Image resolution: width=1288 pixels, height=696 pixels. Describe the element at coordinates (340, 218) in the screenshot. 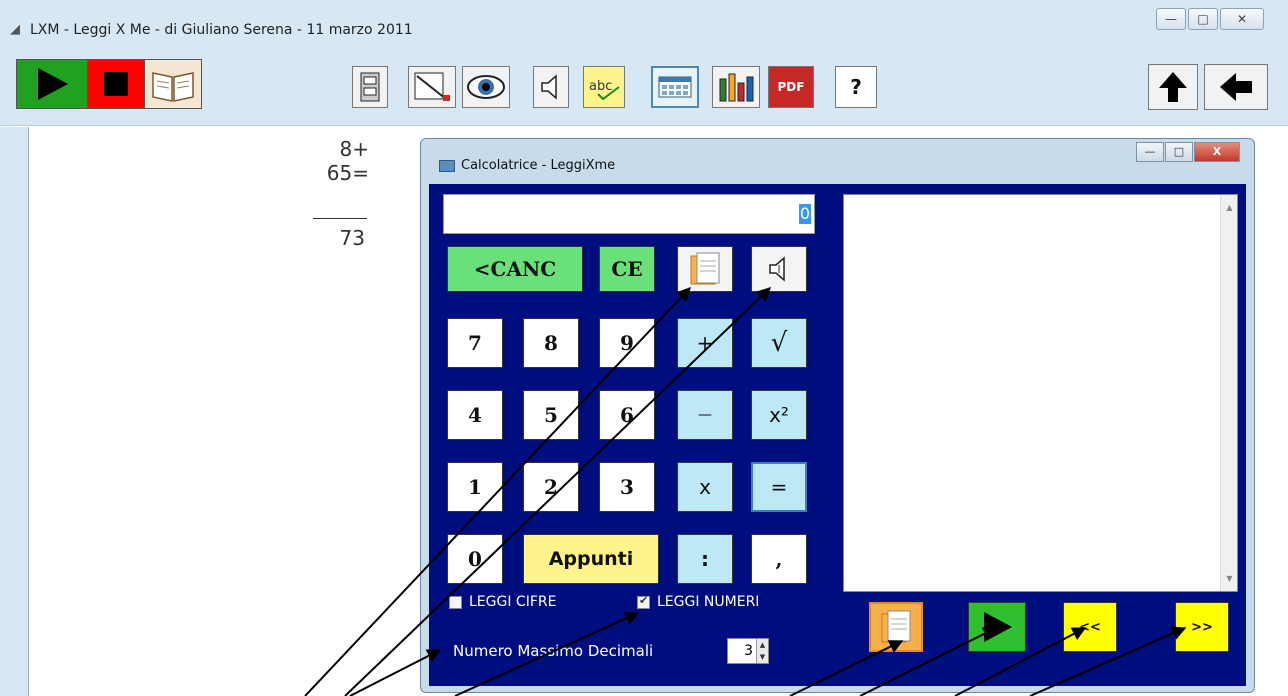

I see `sum-rule` at that location.